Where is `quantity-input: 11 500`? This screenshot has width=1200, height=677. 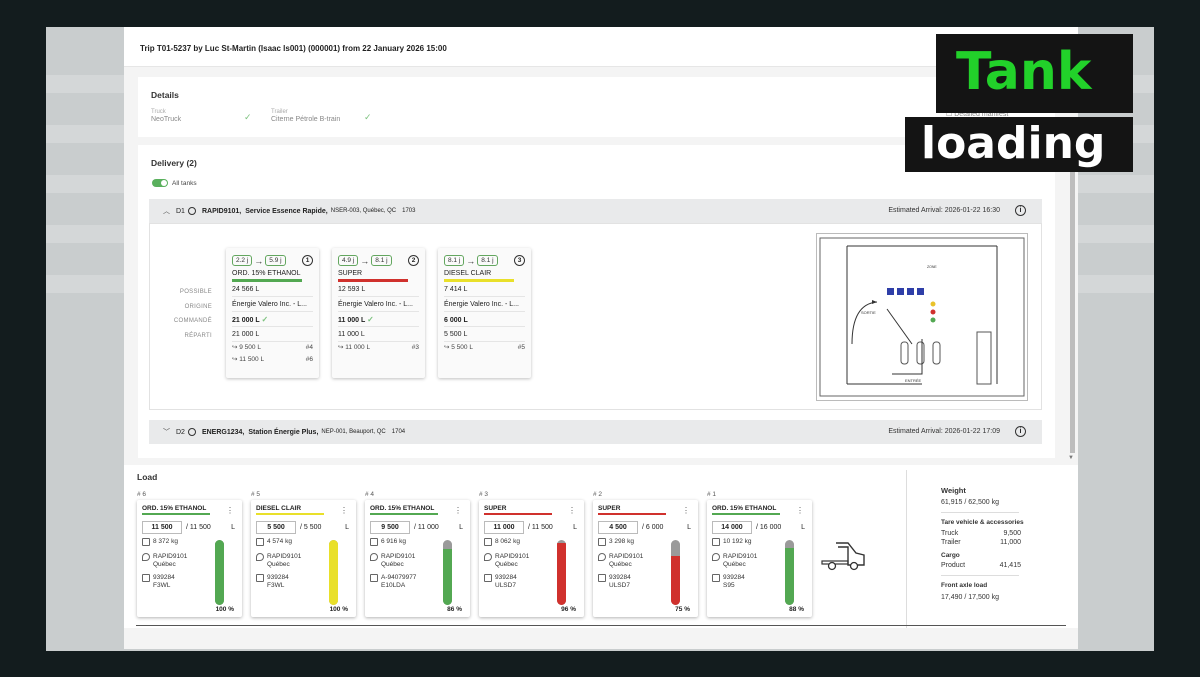
quantity-input: 11 500 is located at coordinates (162, 527).